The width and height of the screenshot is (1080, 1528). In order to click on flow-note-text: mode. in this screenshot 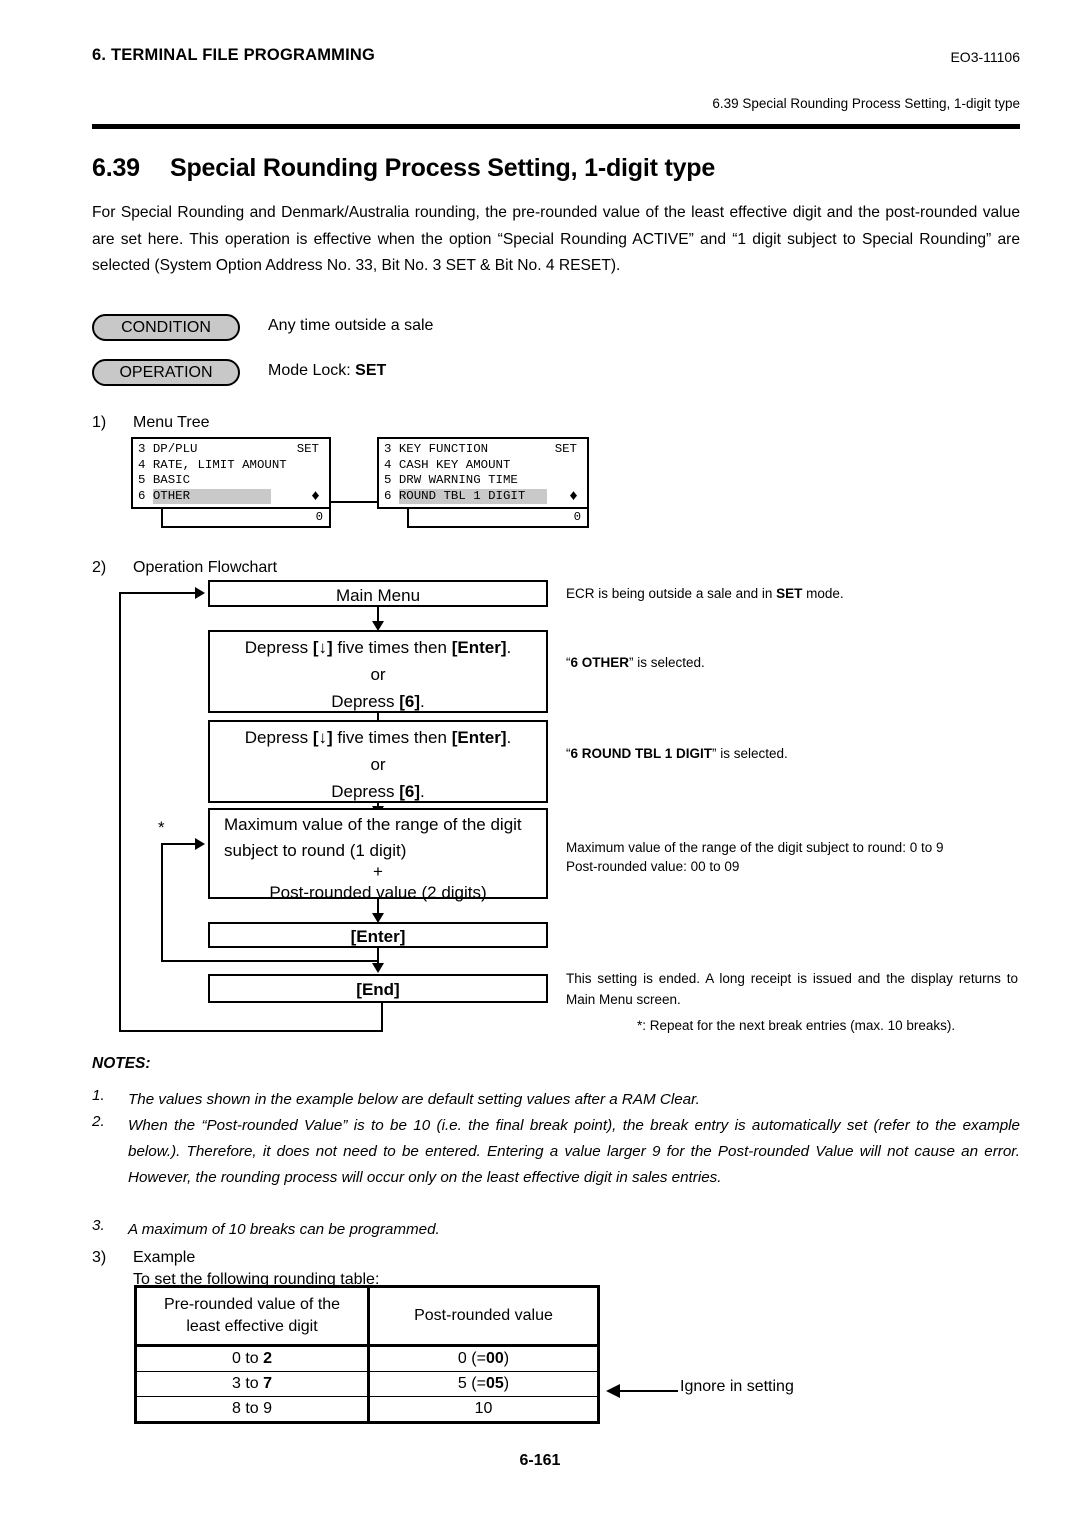, I will do `click(823, 593)`.